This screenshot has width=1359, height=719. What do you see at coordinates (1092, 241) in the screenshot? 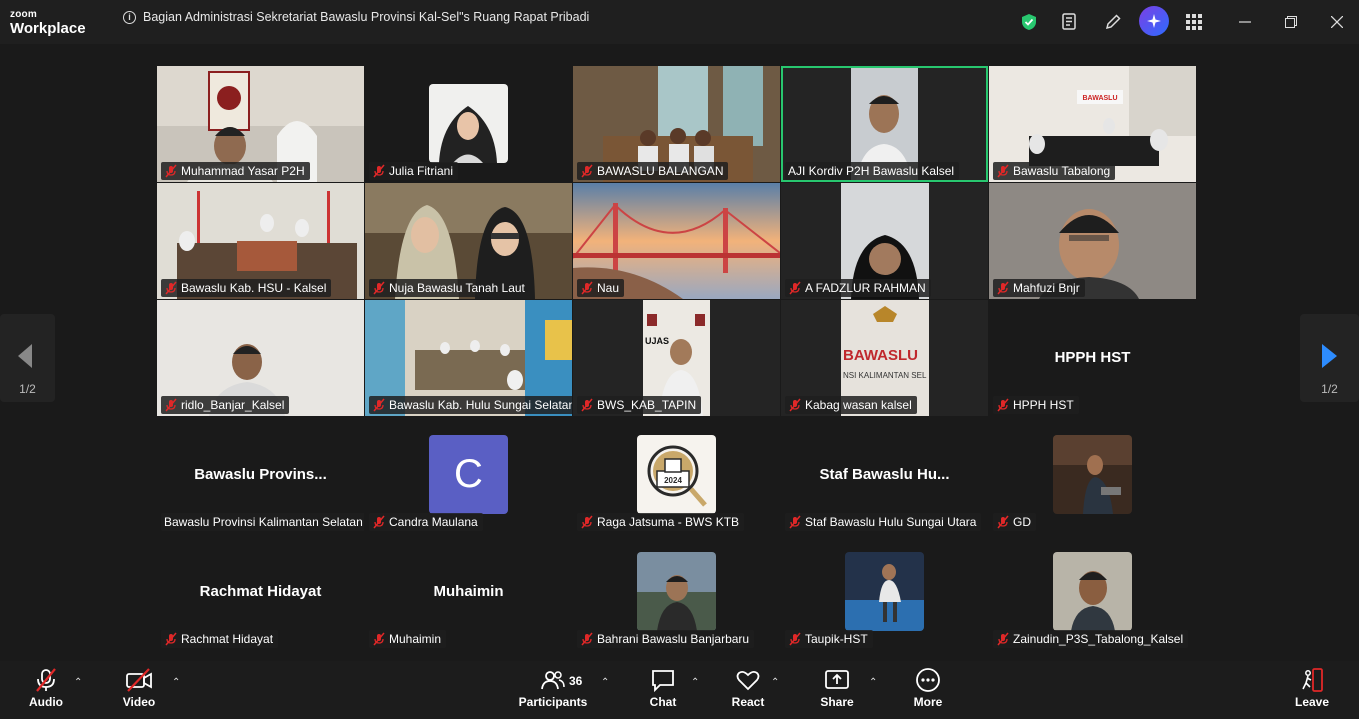
I see `video-tile: Mahfuzi Bnjr` at bounding box center [1092, 241].